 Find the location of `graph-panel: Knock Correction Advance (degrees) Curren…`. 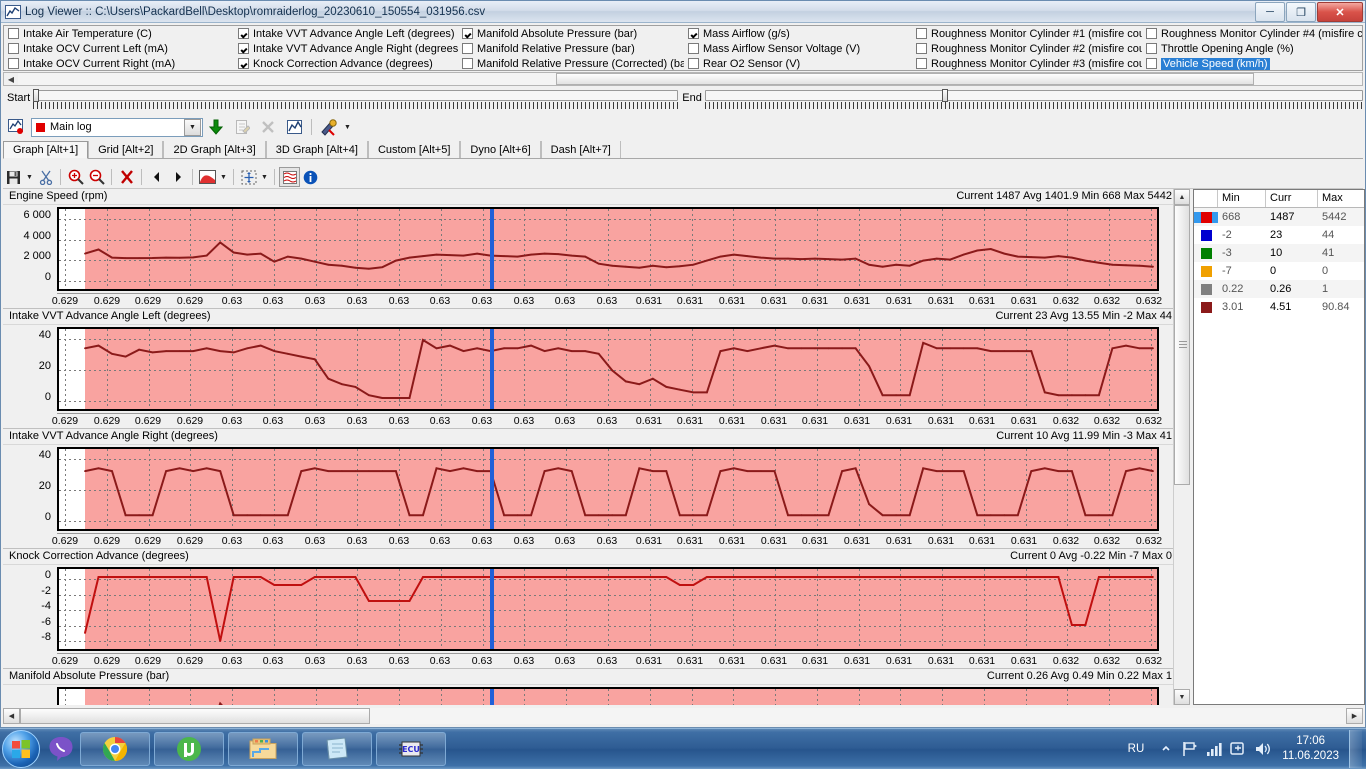

graph-panel: Knock Correction Advance (degrees) Curren… is located at coordinates (590, 609).